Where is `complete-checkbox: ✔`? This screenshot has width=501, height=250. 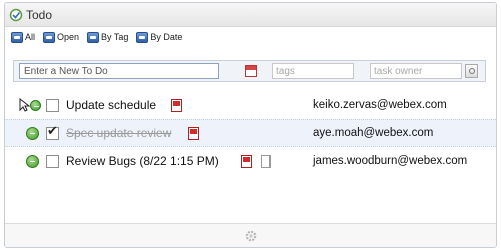
complete-checkbox: ✔ is located at coordinates (52, 131).